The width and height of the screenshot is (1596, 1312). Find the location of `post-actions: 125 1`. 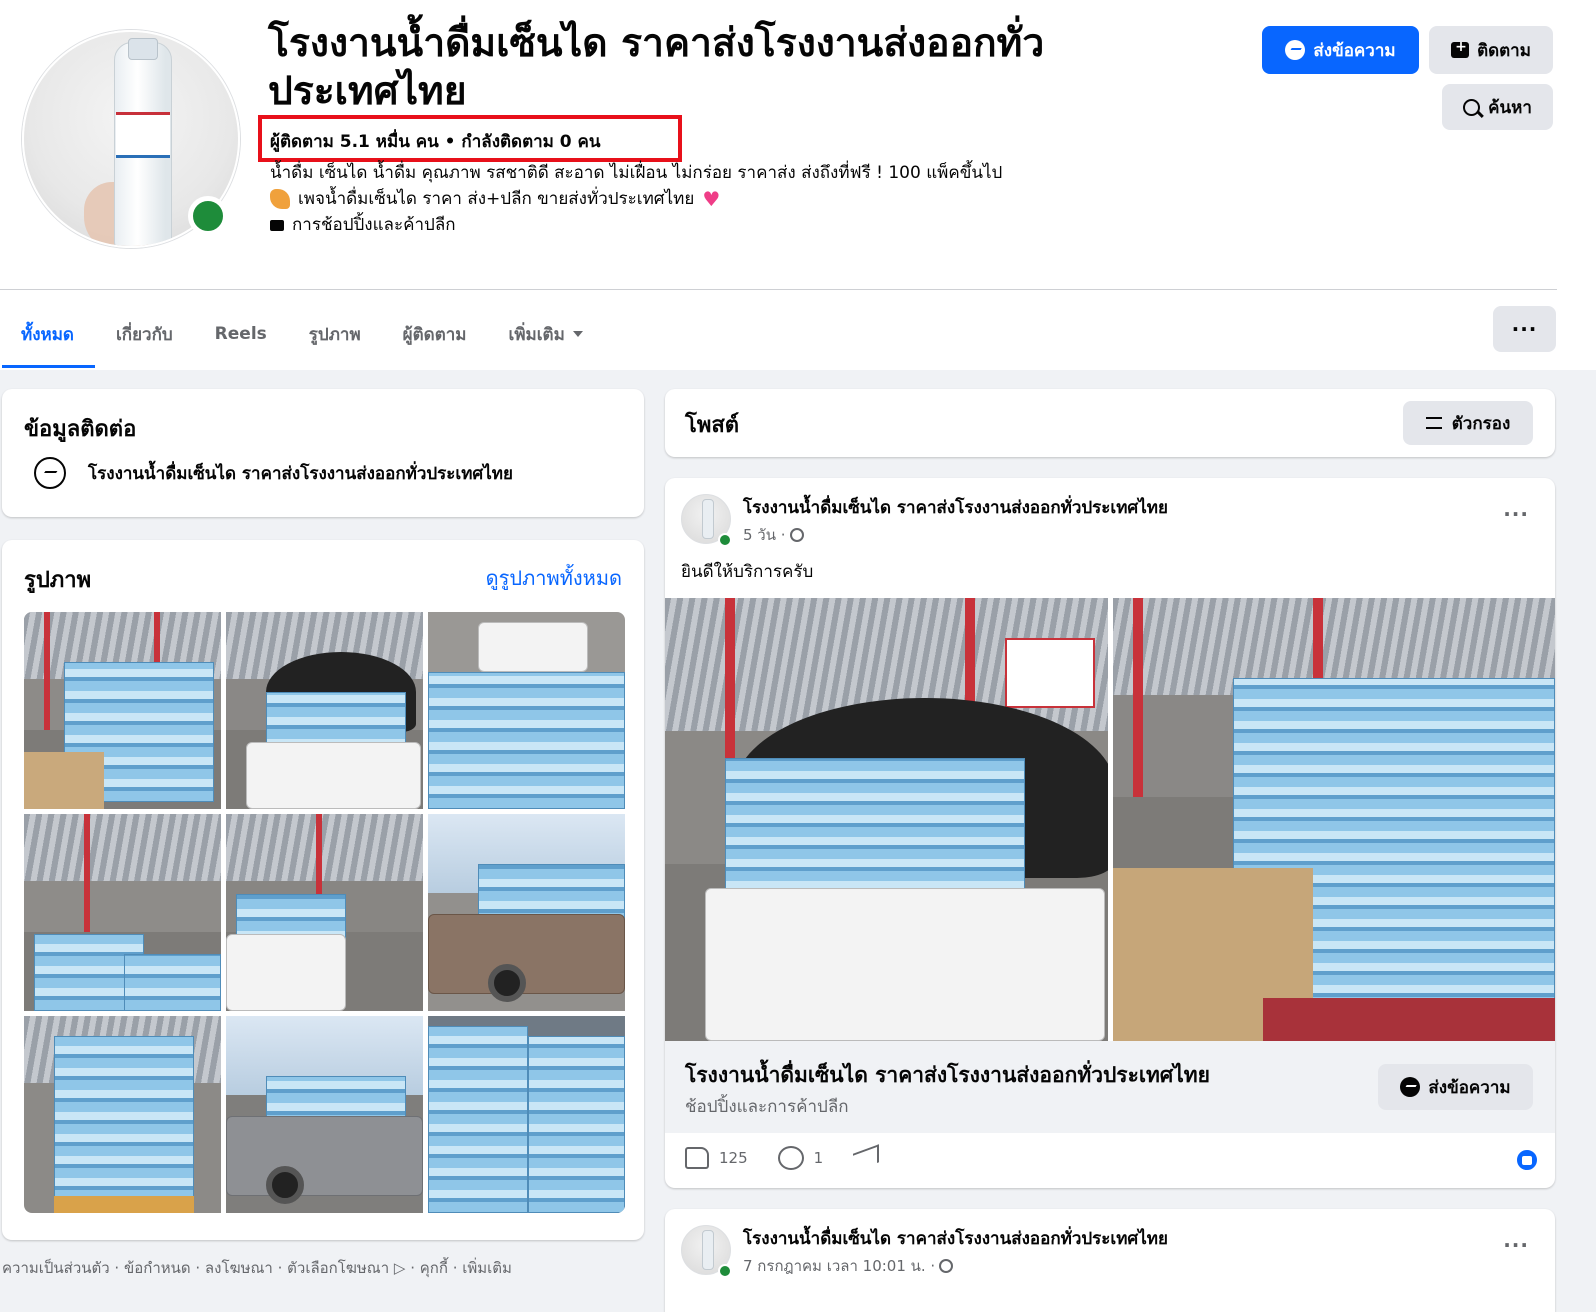

post-actions: 125 1 is located at coordinates (782, 1158).